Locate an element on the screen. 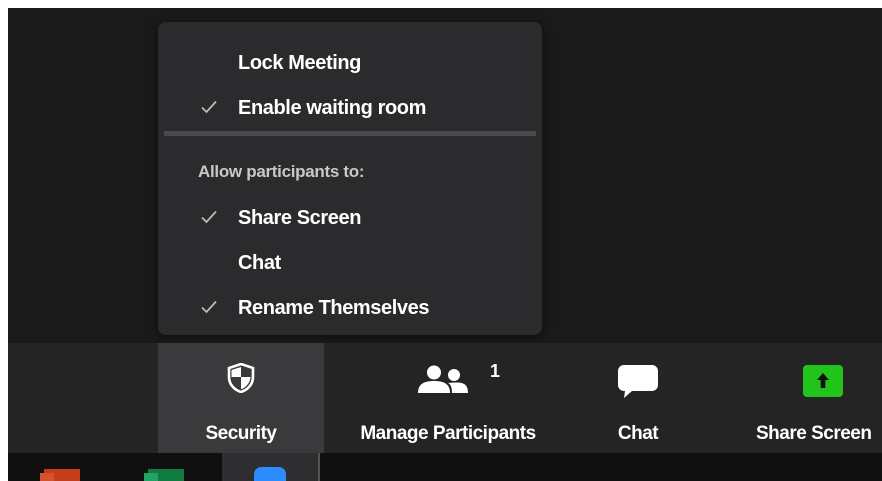  menu-item-label: Rename Themselves is located at coordinates (334, 308).